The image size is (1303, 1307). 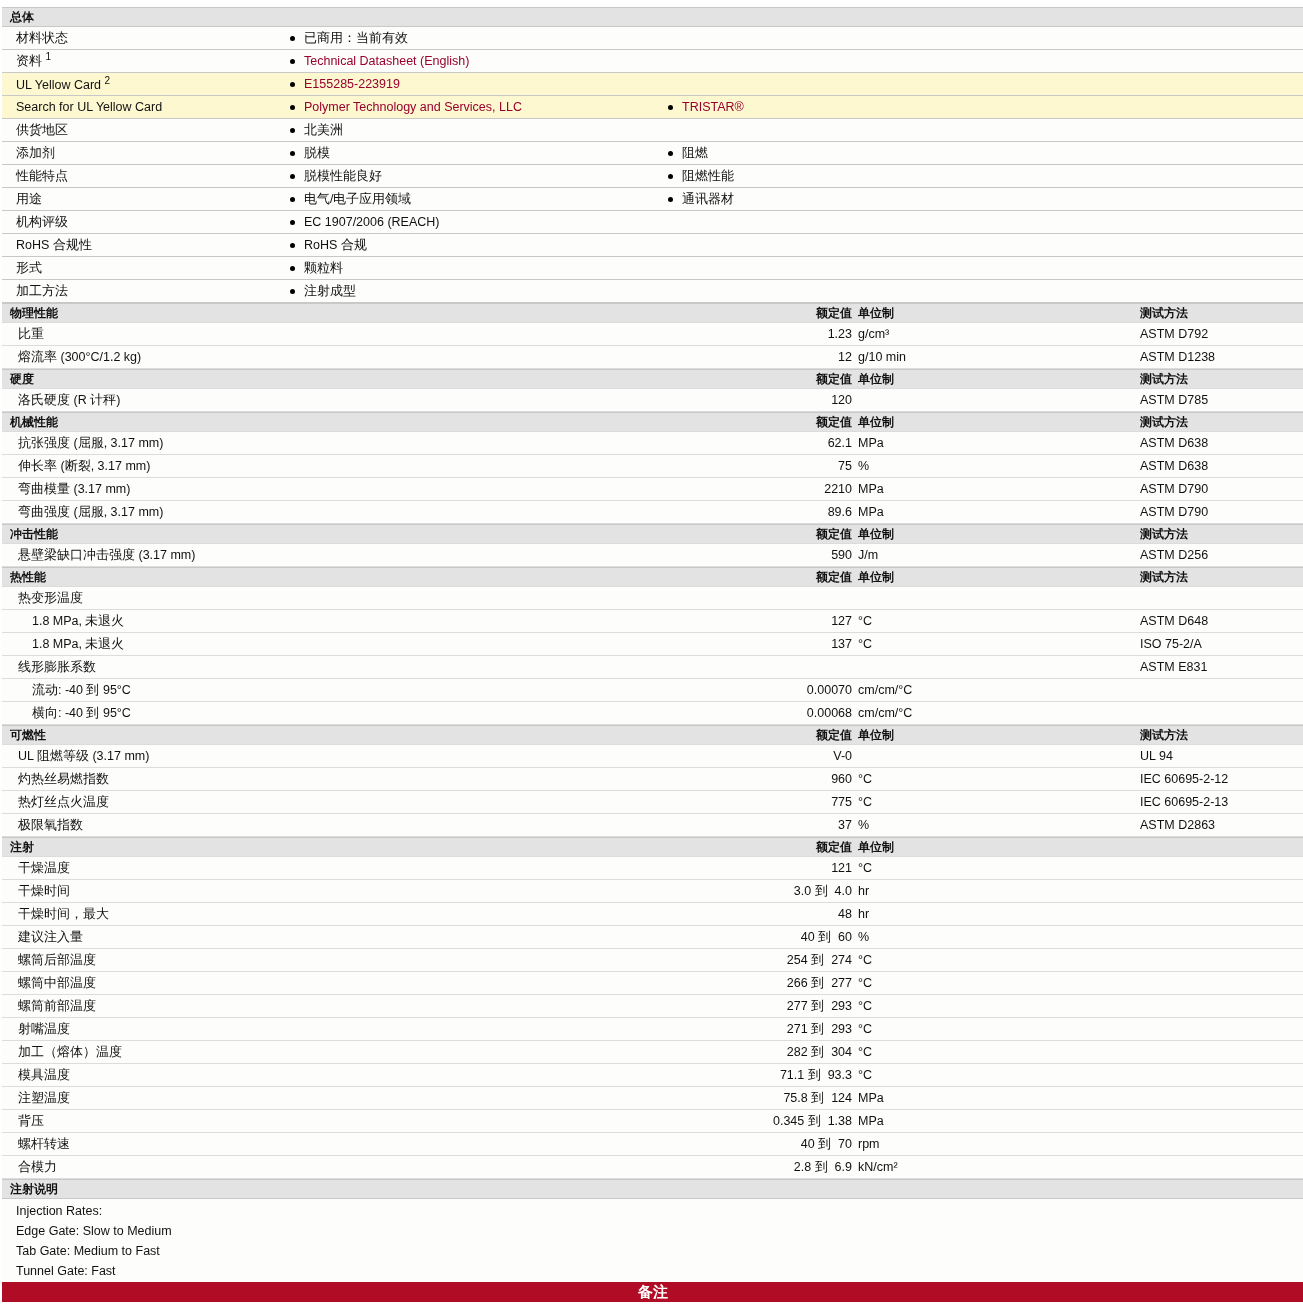 I want to click on section-title: 注射, so click(x=22, y=847).